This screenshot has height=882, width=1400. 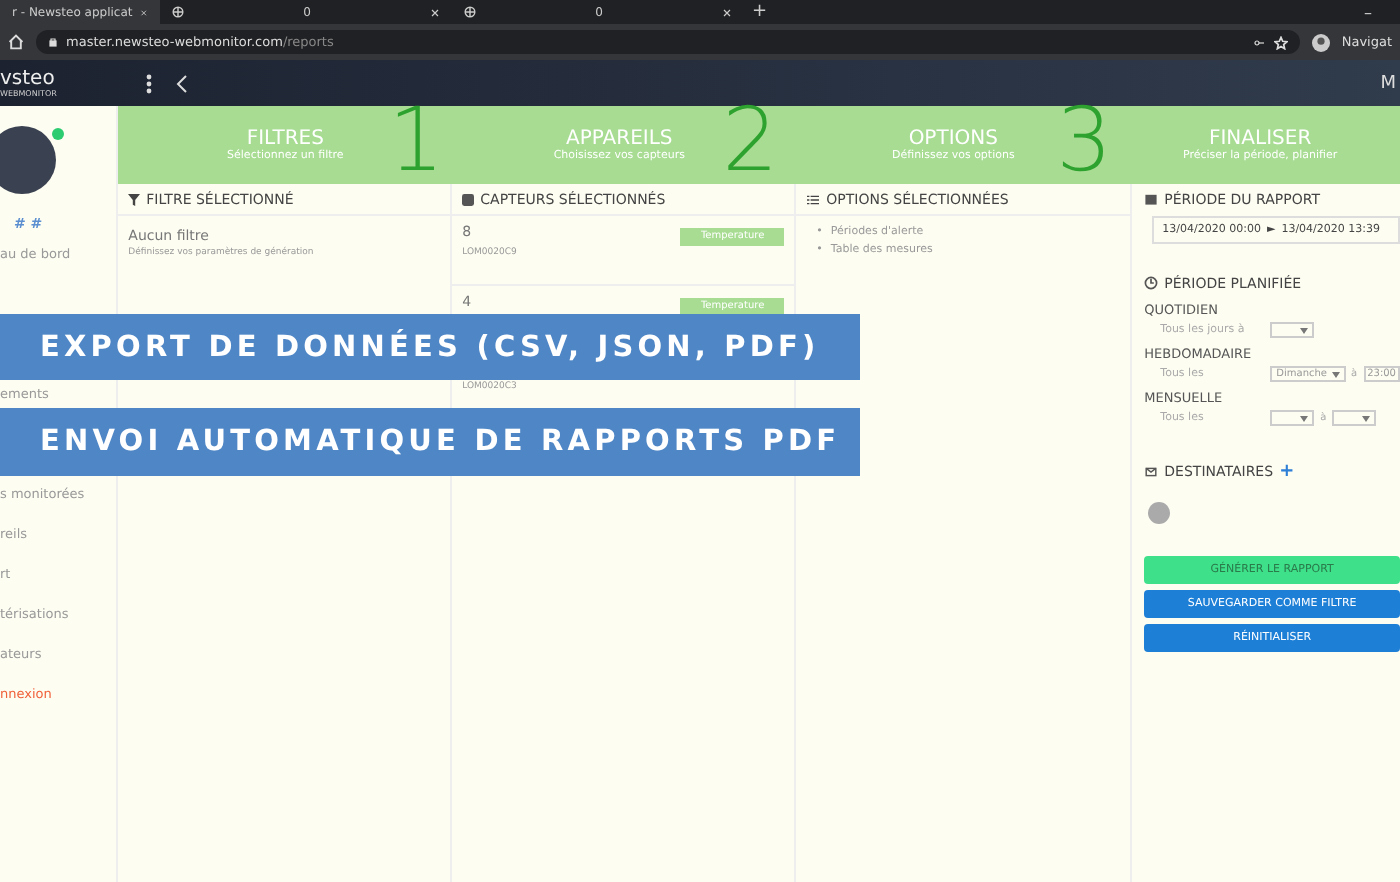 I want to click on key-icon, so click(x=1258, y=42).